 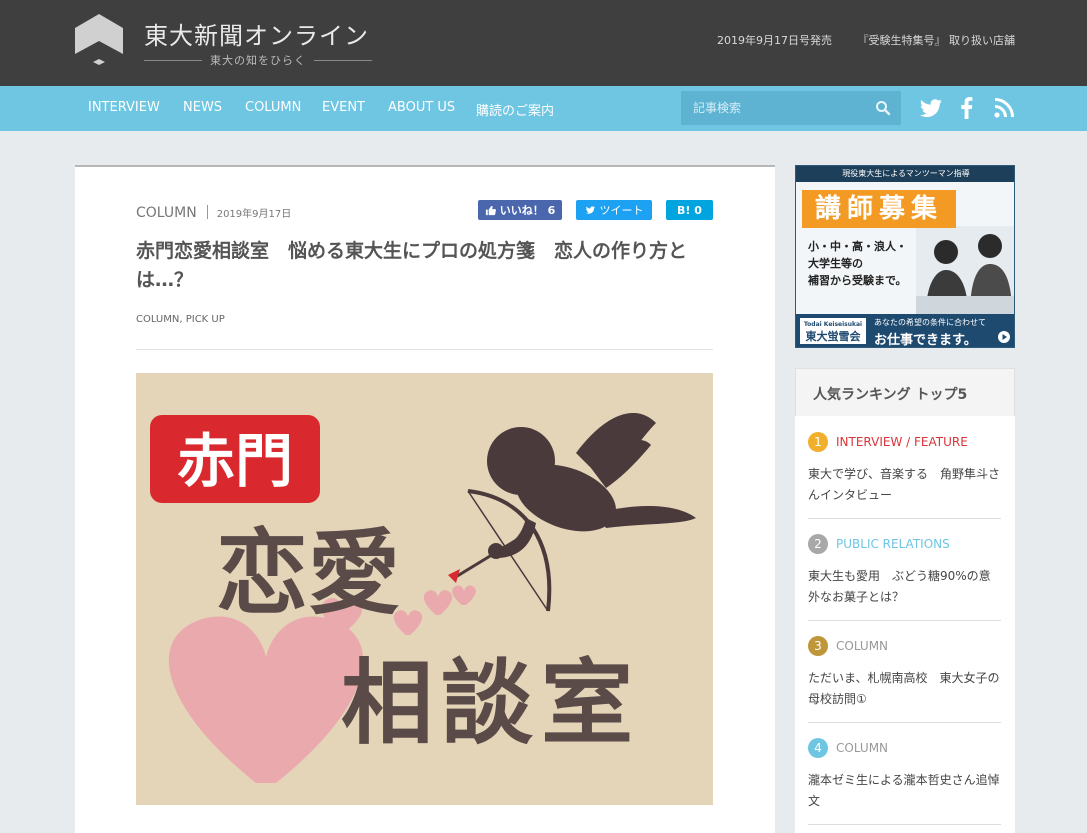 I want to click on ranking-header: 人気ランキング トップ5, so click(x=905, y=392).